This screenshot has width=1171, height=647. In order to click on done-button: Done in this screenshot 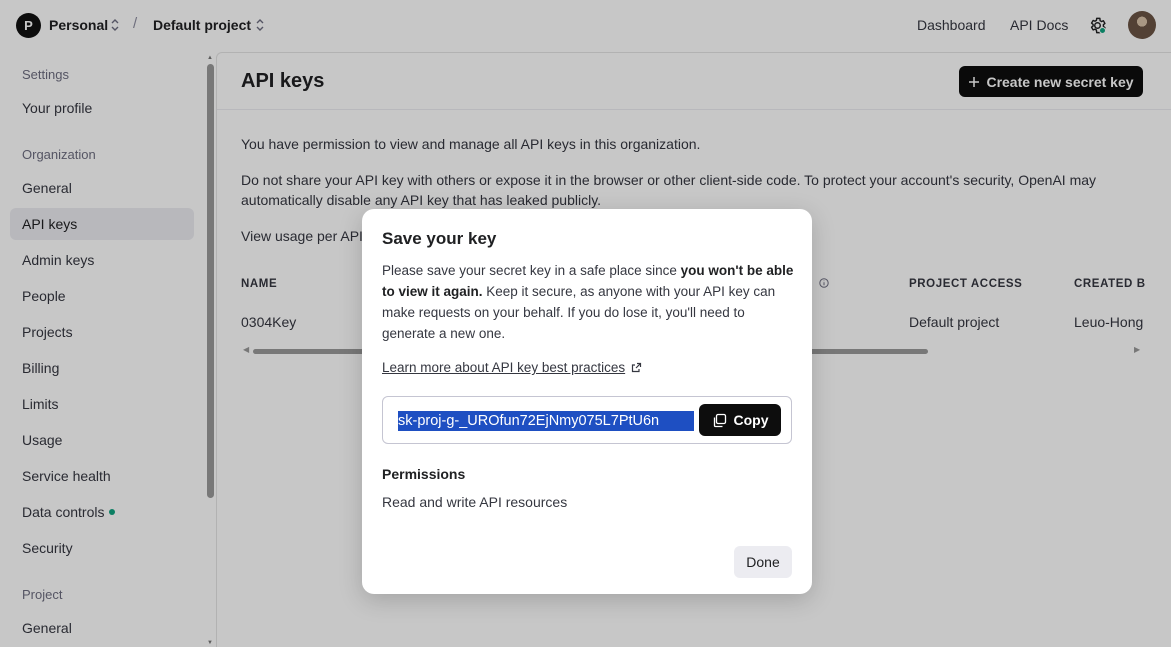, I will do `click(763, 562)`.